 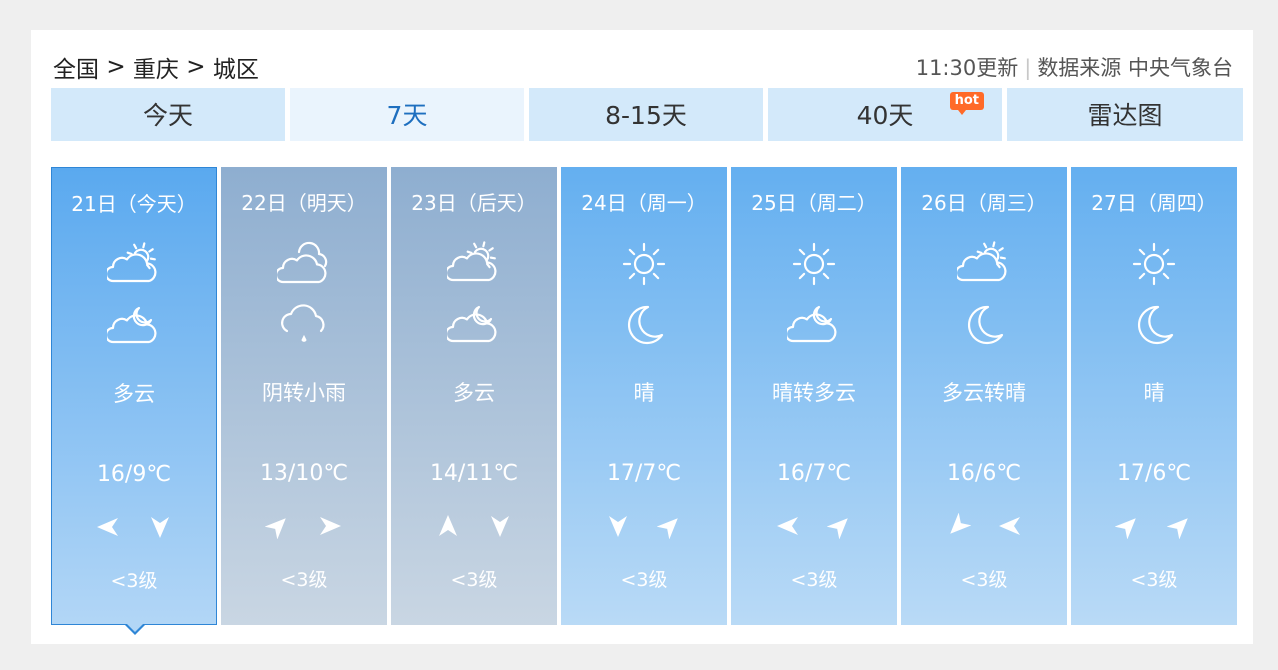 I want to click on source-name: 中央气象台, so click(x=1180, y=68).